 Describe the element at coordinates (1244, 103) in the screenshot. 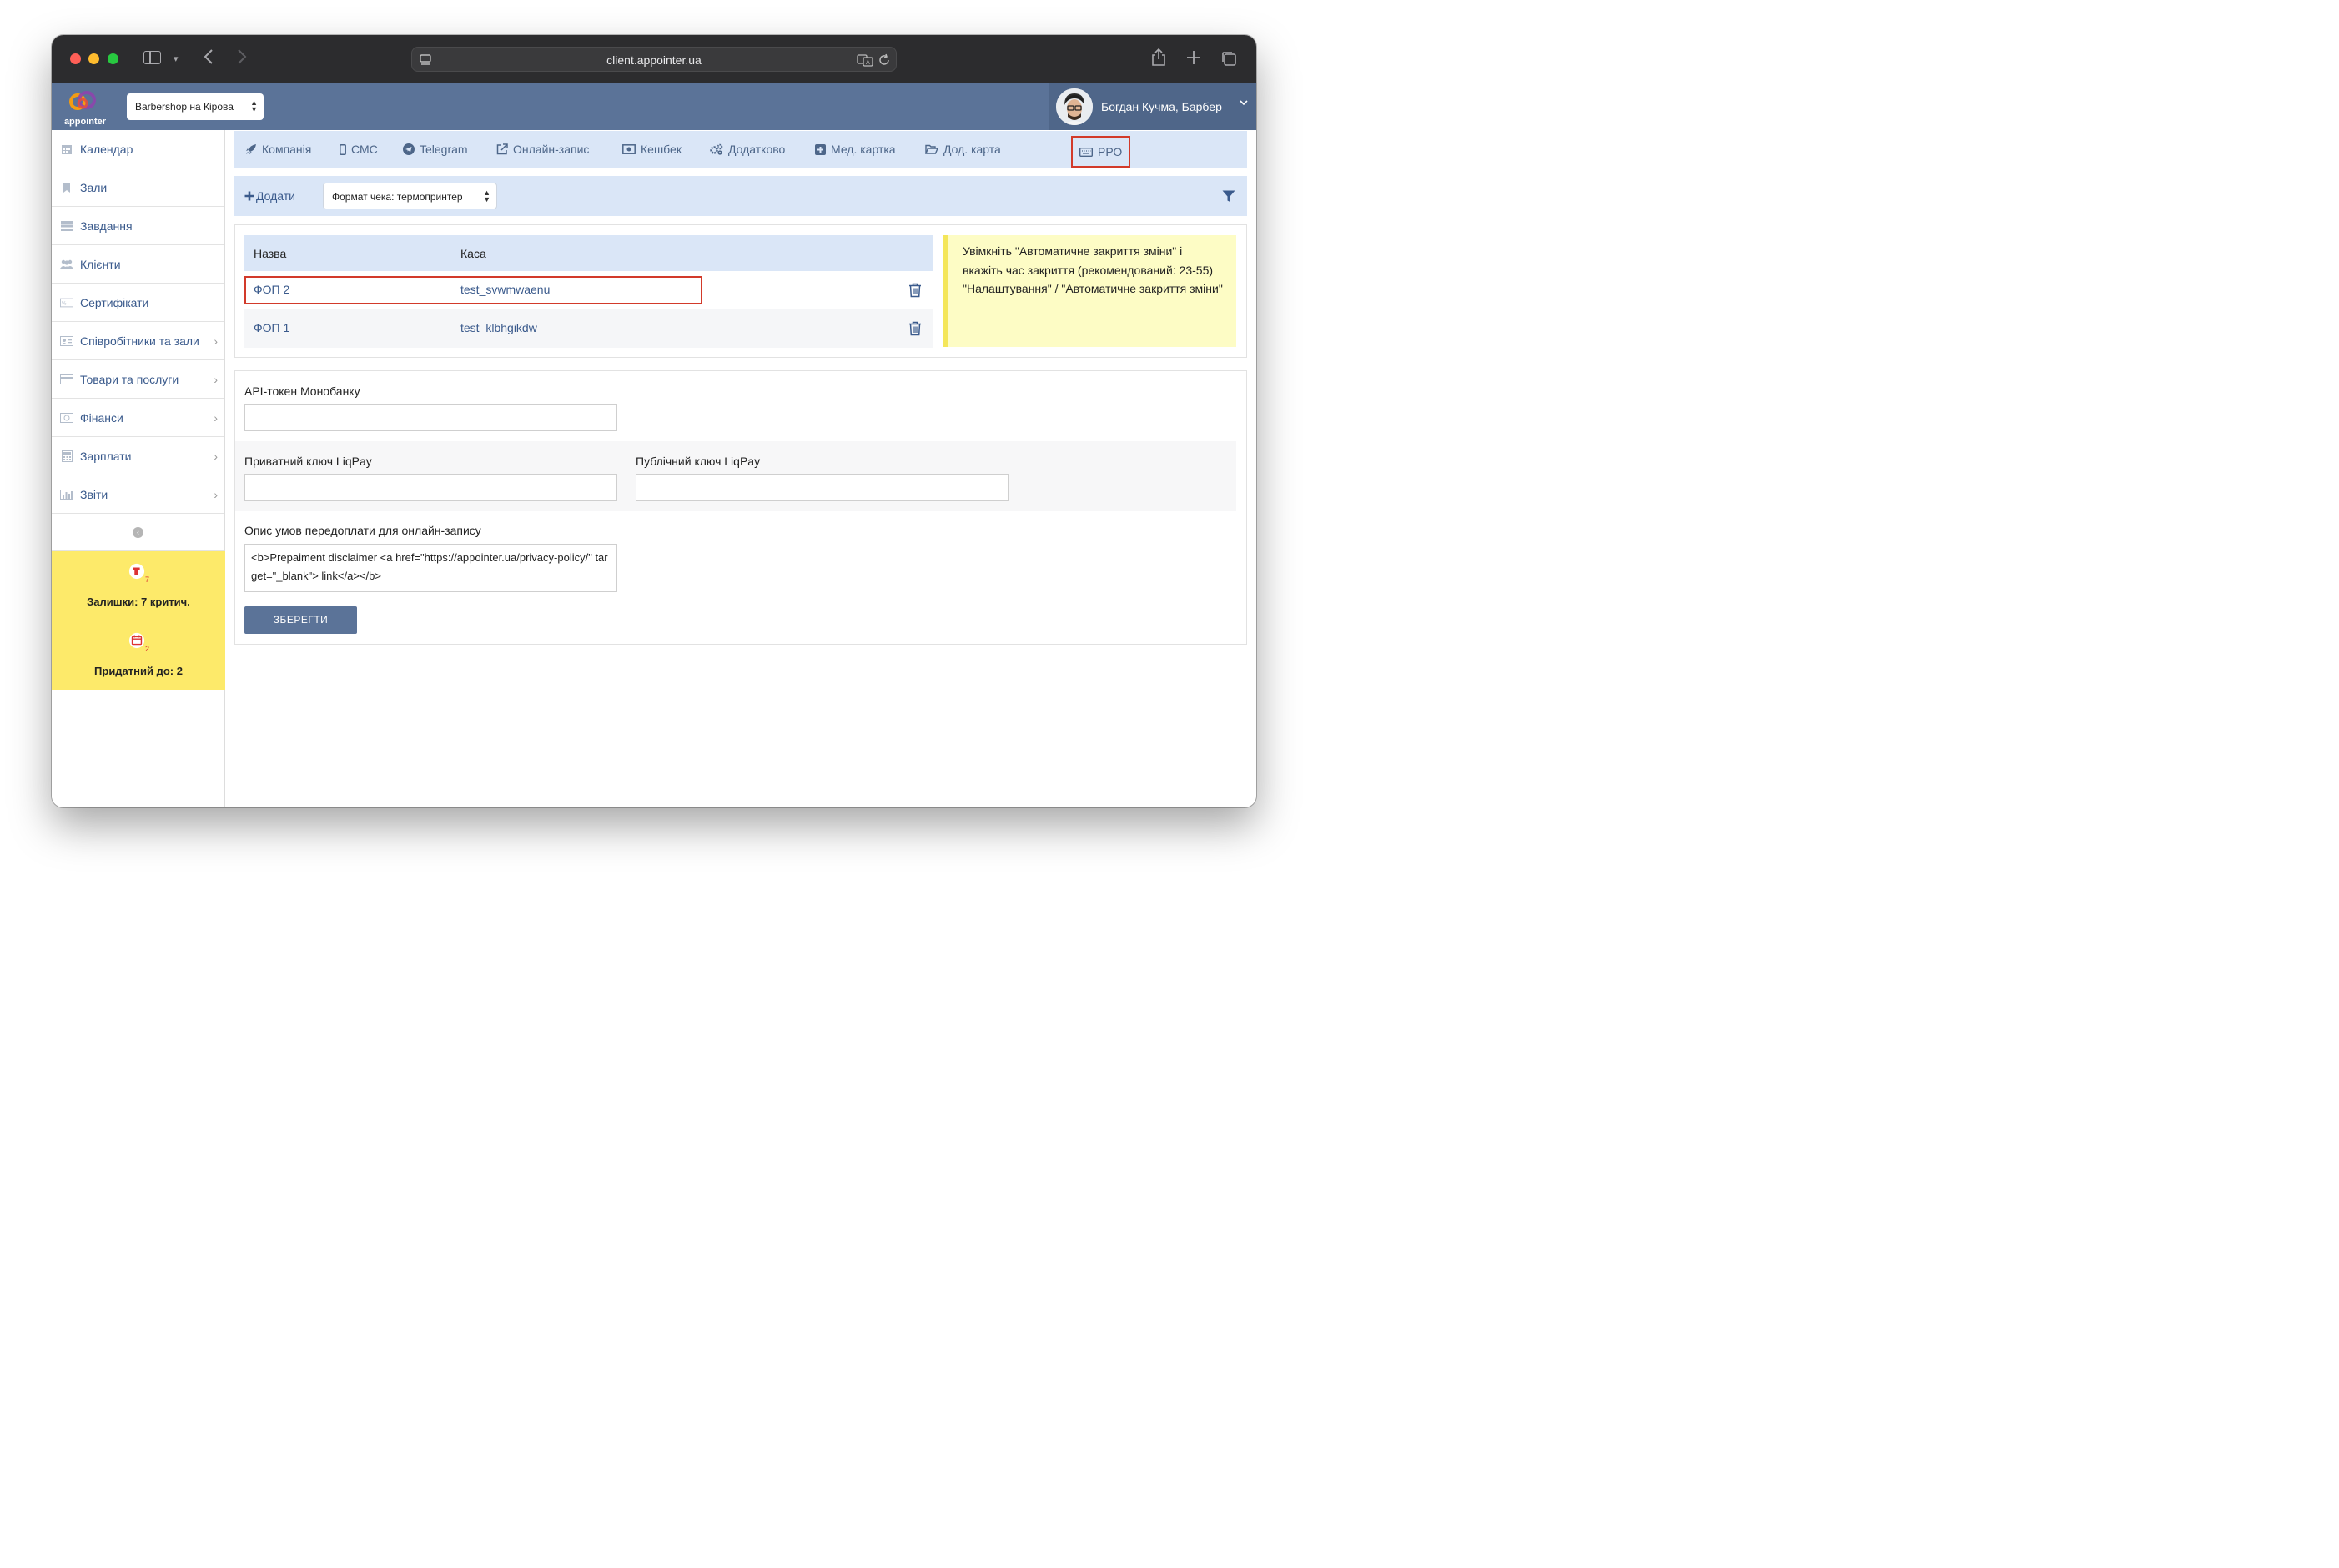

I see `chevron-down-icon` at that location.